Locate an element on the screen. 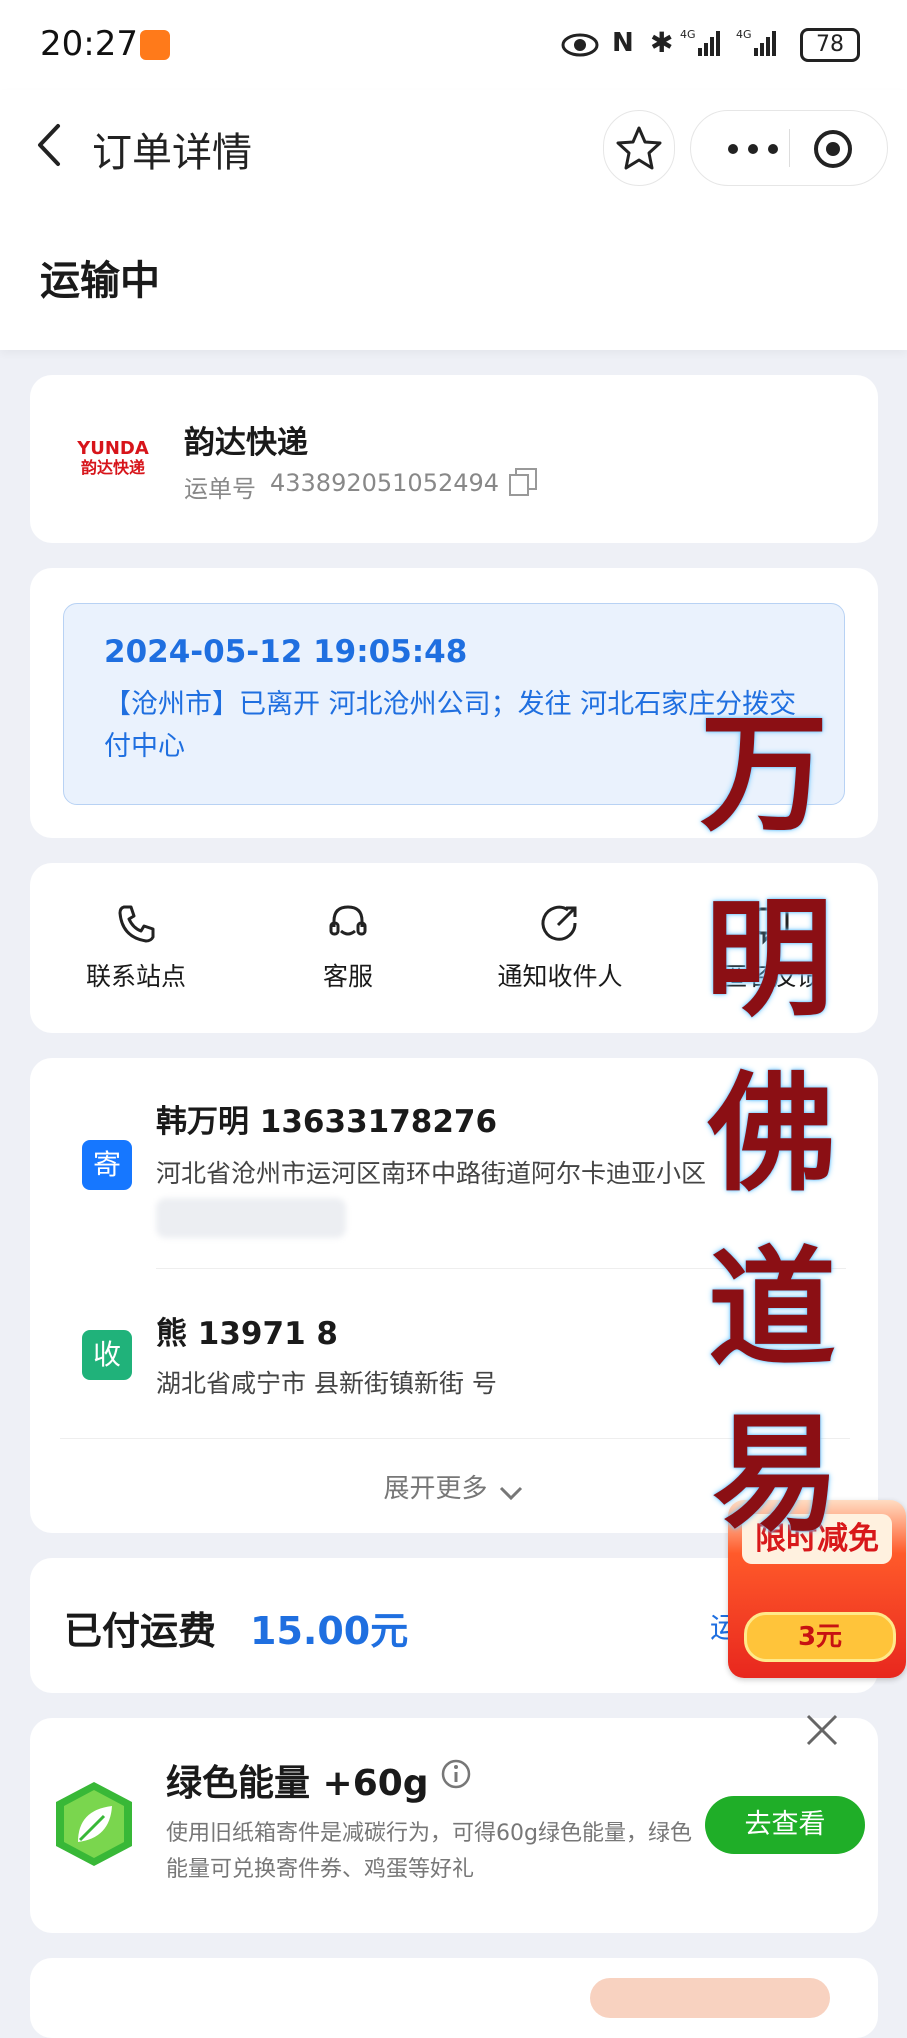 This screenshot has width=907, height=2038. copy-button is located at coordinates (523, 482).